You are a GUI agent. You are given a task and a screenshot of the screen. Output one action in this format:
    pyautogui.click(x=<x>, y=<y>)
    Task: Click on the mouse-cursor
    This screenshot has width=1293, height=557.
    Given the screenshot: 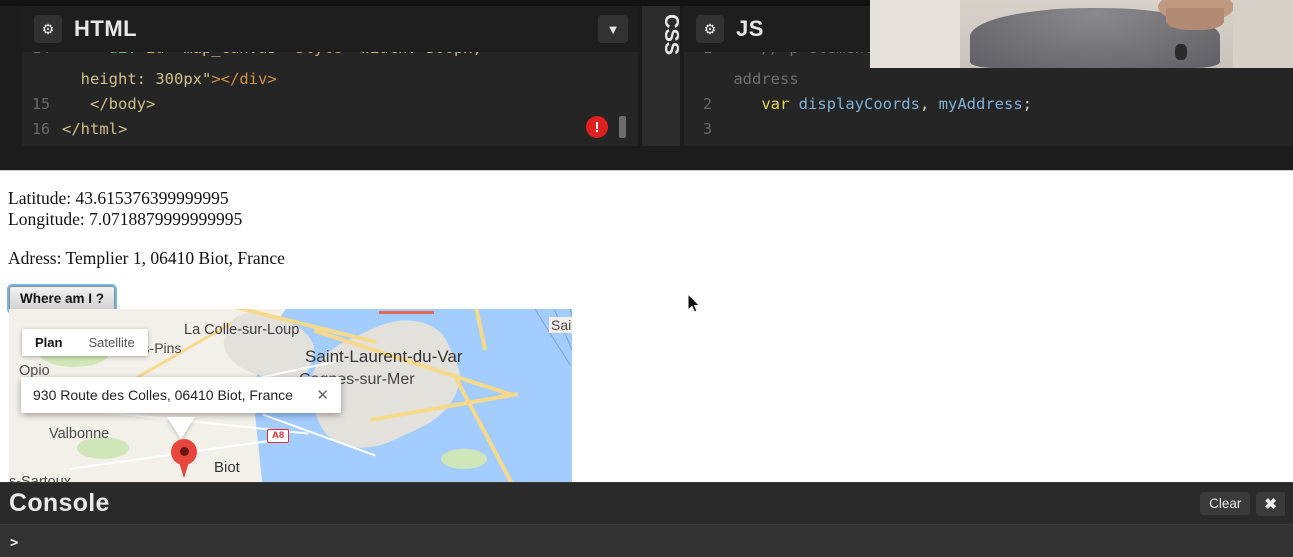 What is the action you would take?
    pyautogui.click(x=694, y=303)
    